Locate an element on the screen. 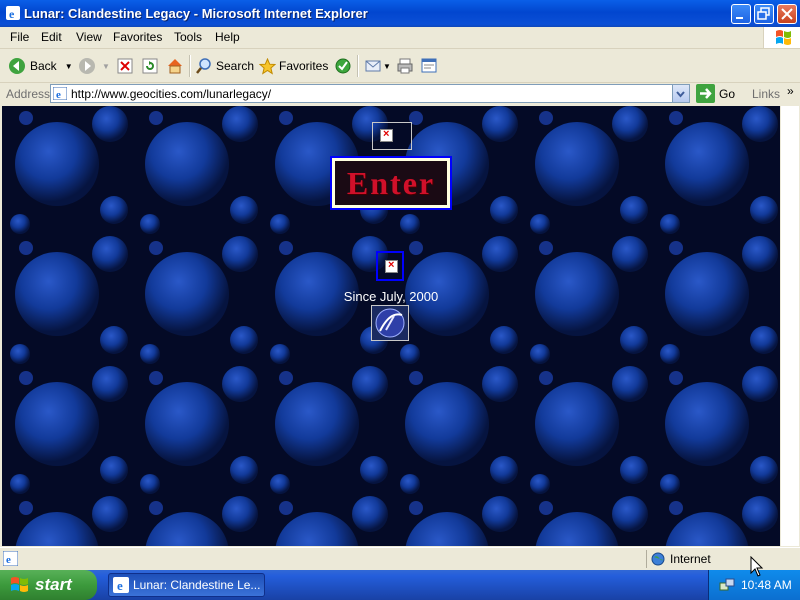  forward-arrow-icon is located at coordinates (87, 66).